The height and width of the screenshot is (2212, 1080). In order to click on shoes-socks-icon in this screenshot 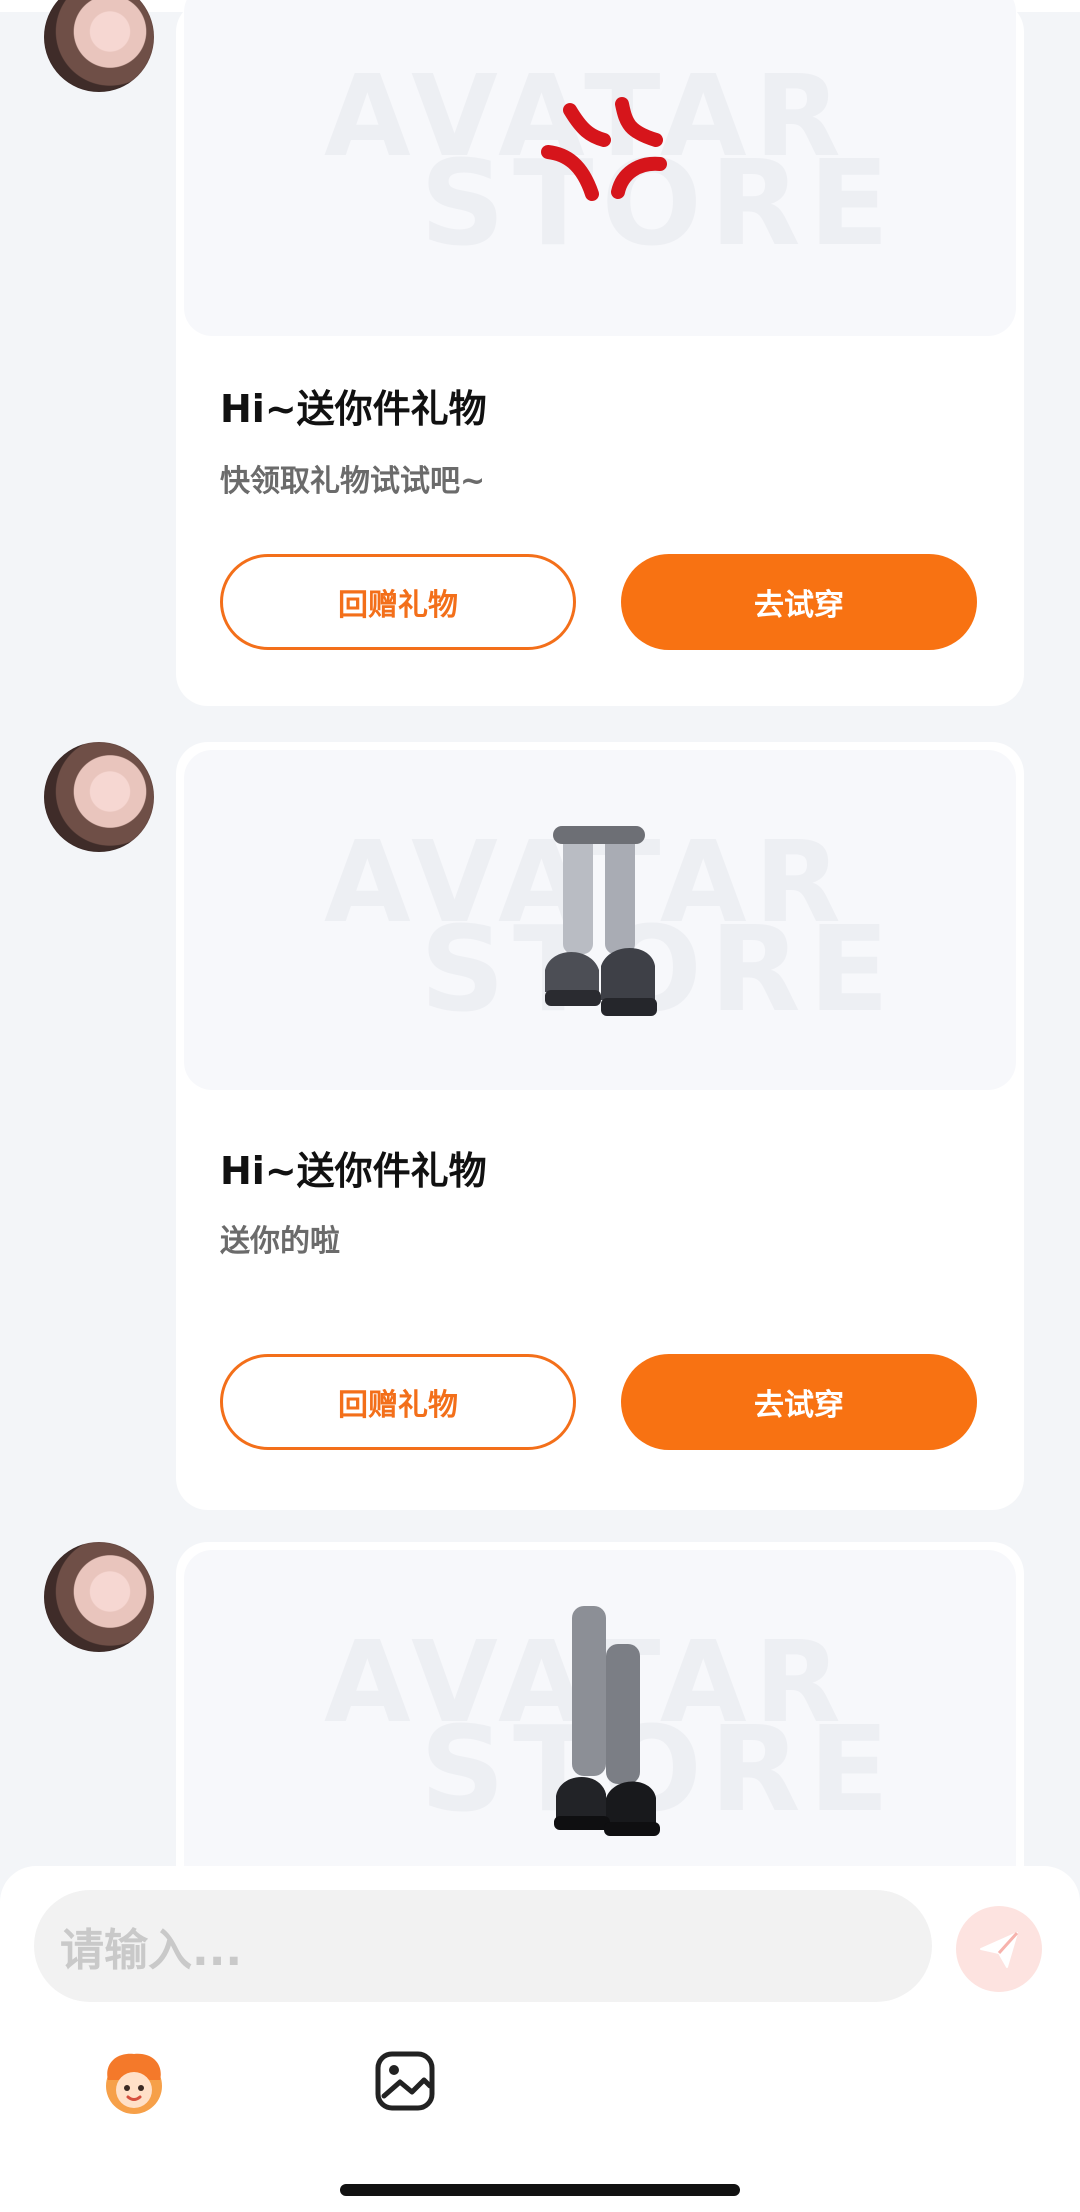, I will do `click(601, 921)`.